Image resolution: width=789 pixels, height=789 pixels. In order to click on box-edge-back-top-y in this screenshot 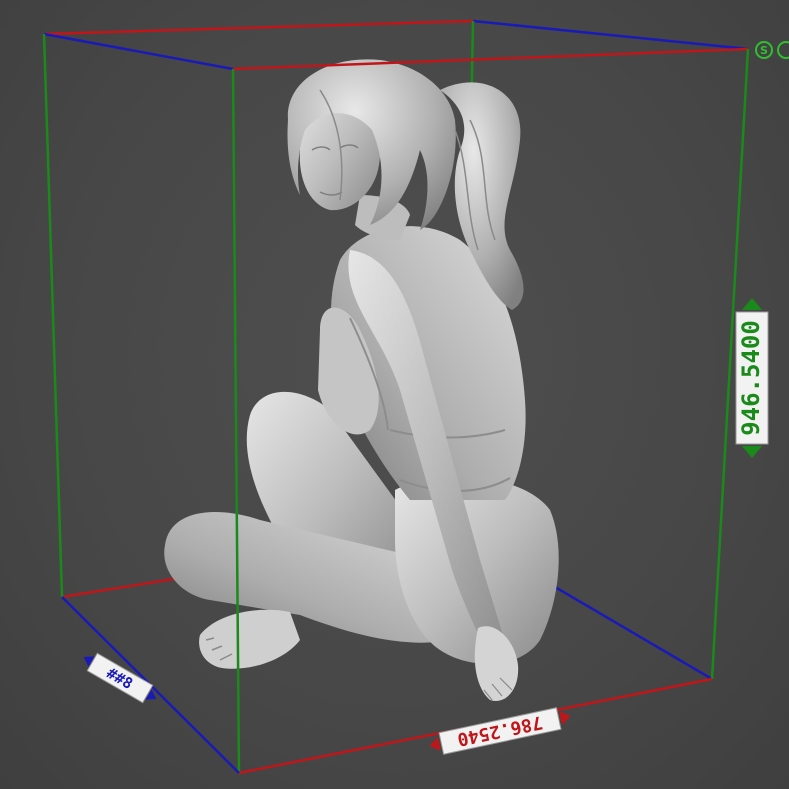, I will do `click(610, 35)`.